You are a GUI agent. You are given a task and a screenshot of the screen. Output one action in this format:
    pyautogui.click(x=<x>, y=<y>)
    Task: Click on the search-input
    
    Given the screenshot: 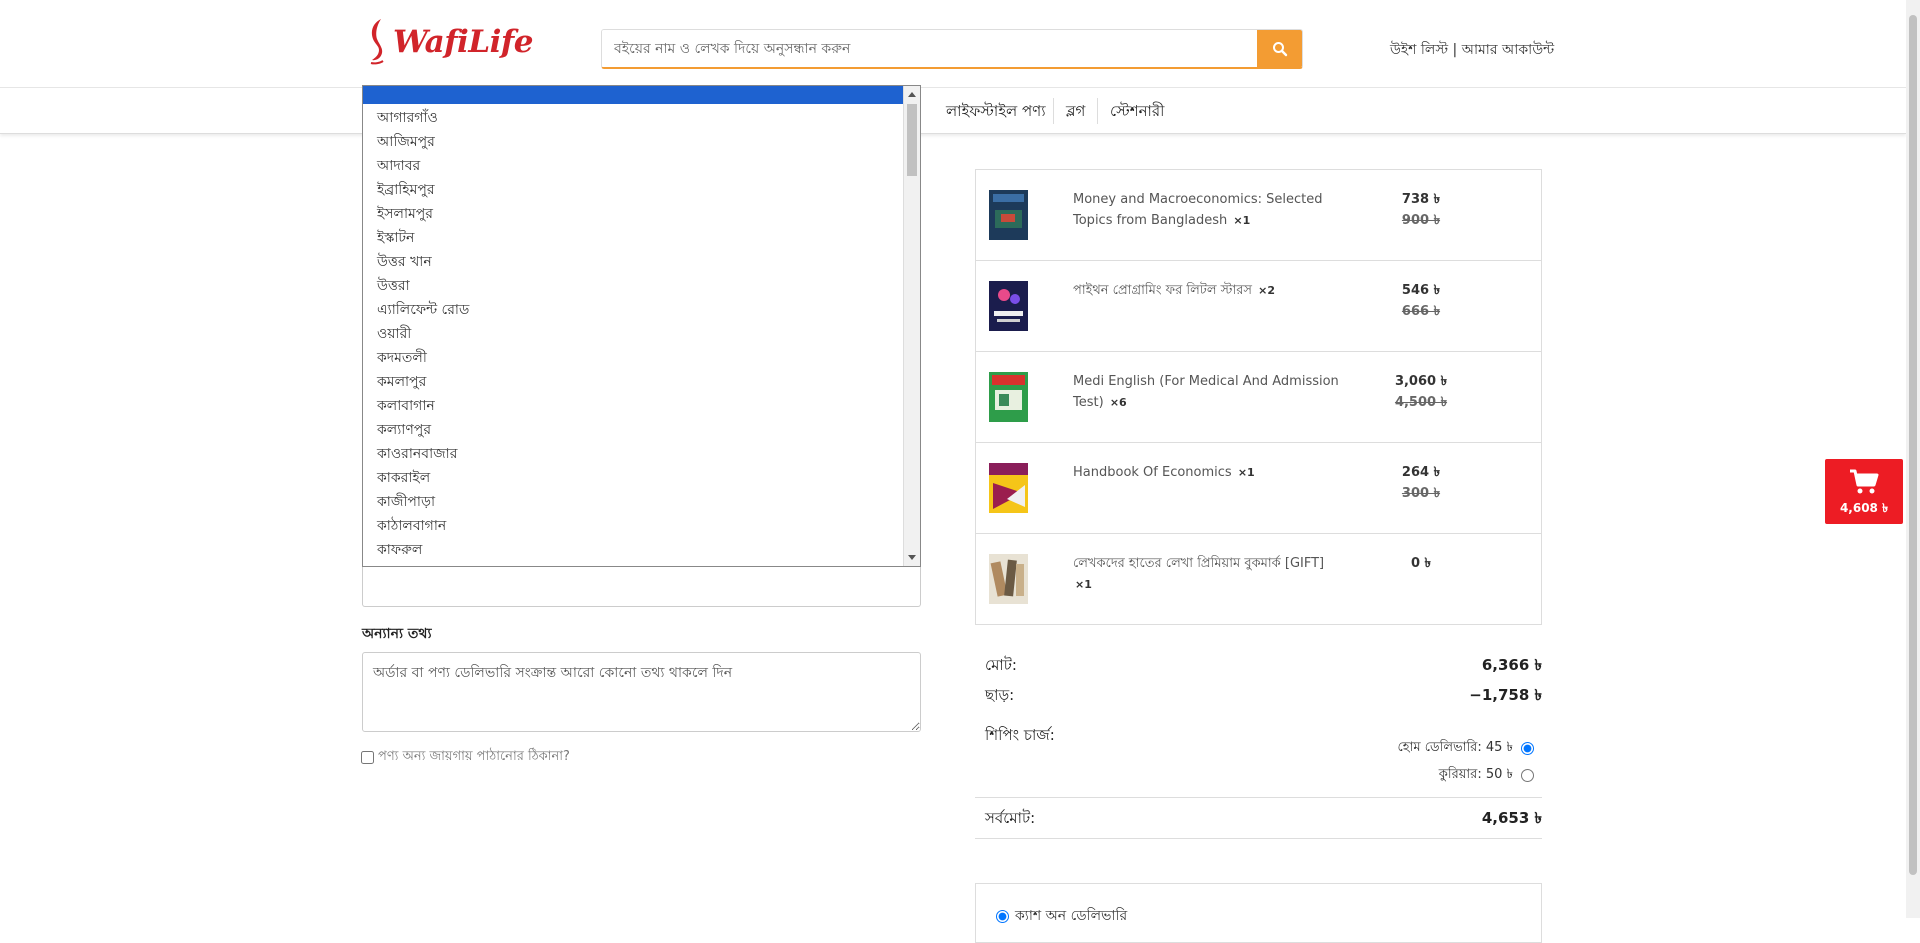 What is the action you would take?
    pyautogui.click(x=929, y=48)
    